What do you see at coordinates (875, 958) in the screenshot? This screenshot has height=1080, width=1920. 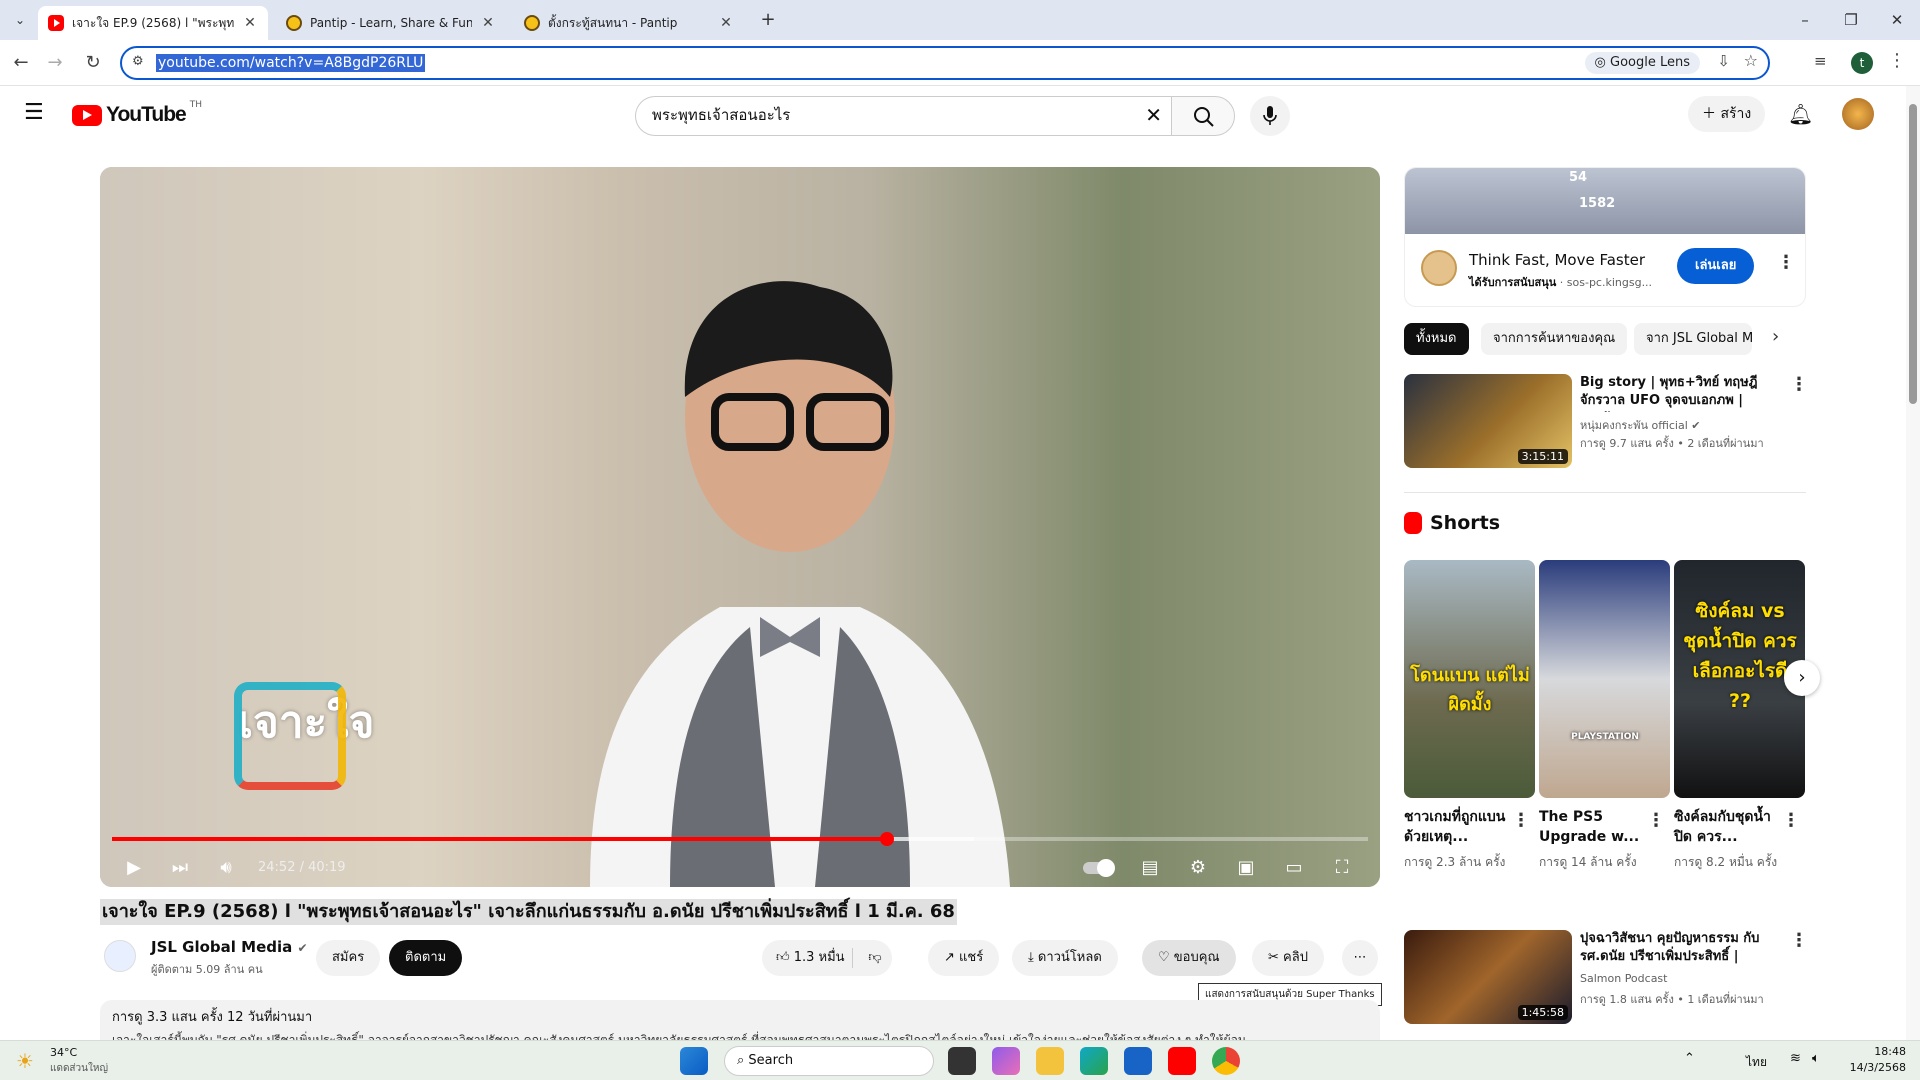 I see `dislike-button: 👎︎` at bounding box center [875, 958].